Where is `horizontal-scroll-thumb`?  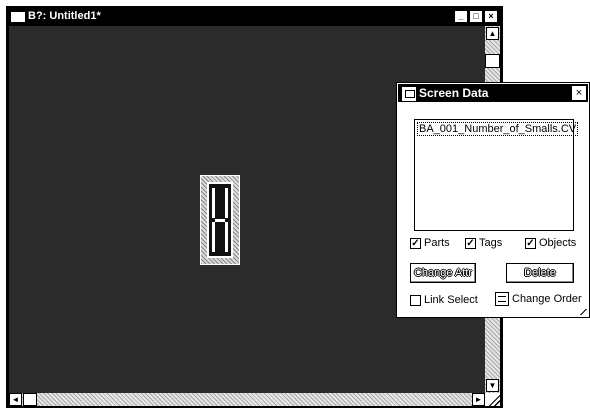 horizontal-scroll-thumb is located at coordinates (30, 399).